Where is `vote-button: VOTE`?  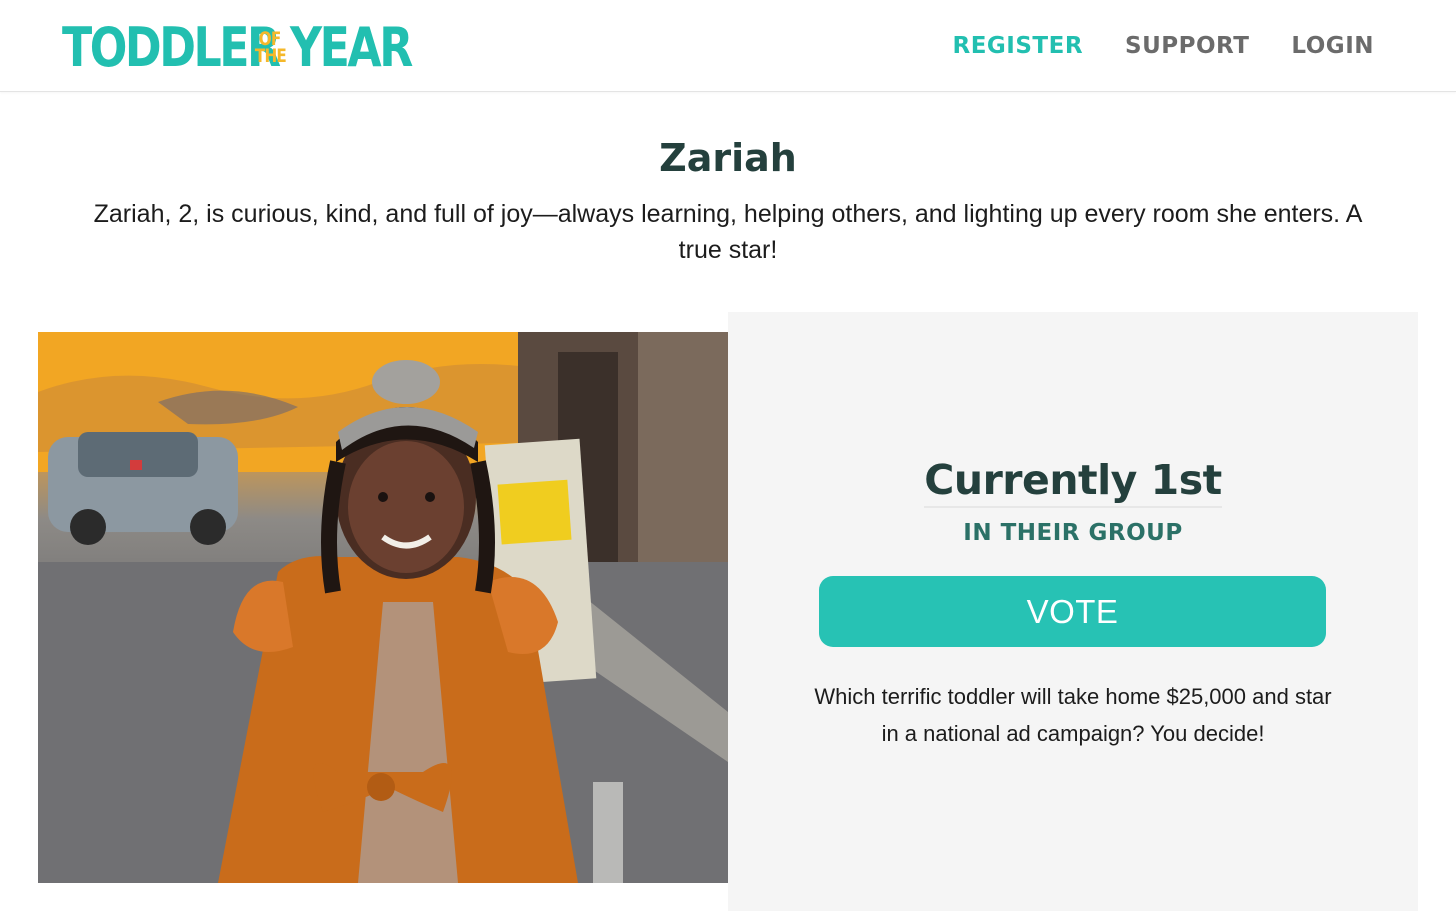
vote-button: VOTE is located at coordinates (1072, 611).